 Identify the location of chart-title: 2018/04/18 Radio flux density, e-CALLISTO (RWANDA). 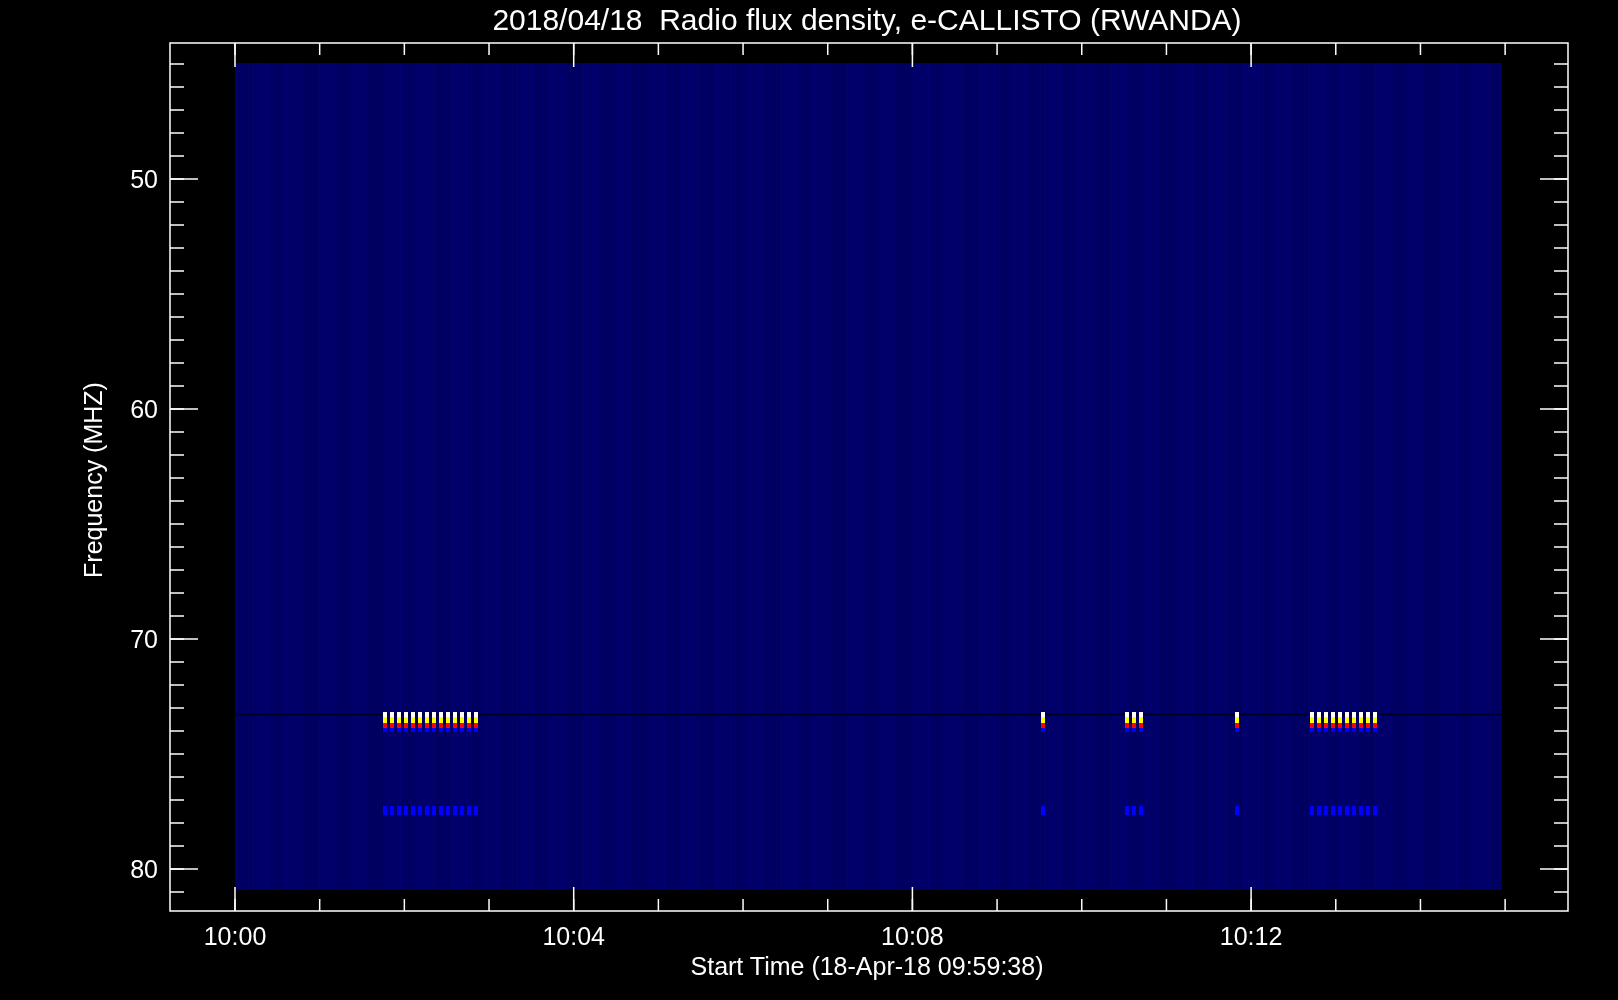
(867, 19).